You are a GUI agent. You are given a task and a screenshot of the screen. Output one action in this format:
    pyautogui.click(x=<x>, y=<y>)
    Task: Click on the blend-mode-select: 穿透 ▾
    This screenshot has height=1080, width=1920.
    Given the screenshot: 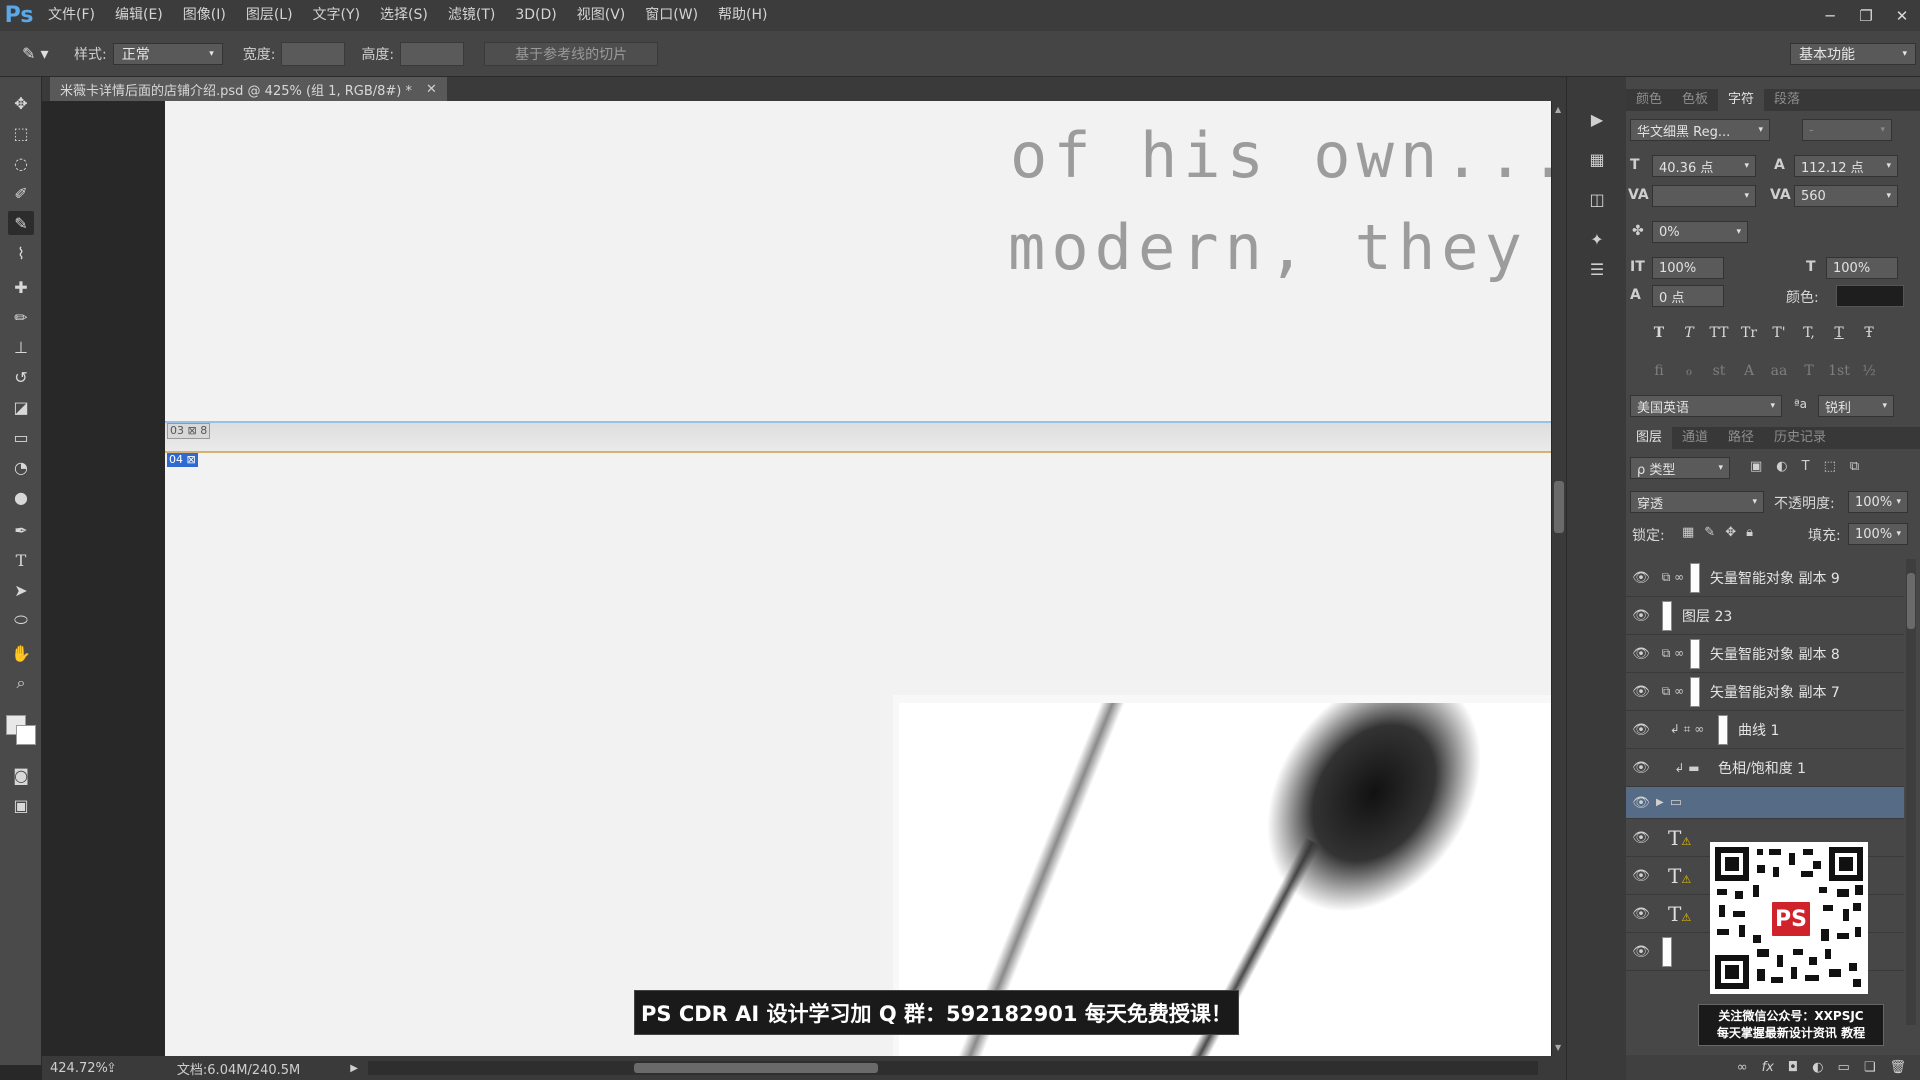 What is the action you would take?
    pyautogui.click(x=1697, y=502)
    